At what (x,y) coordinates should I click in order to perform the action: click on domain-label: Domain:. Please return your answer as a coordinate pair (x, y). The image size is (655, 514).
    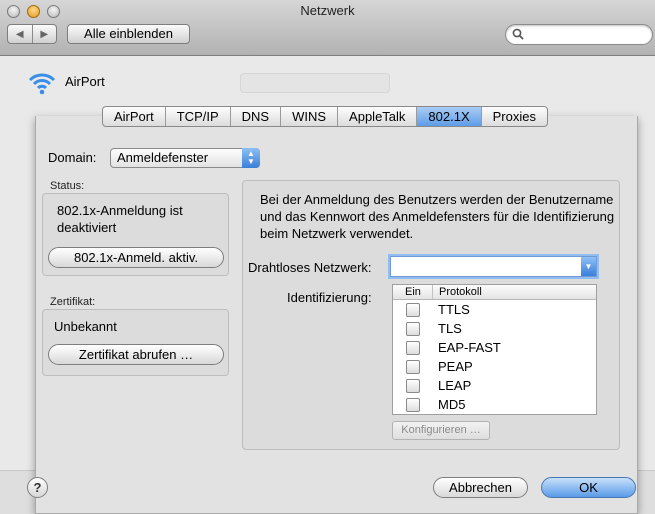
    Looking at the image, I should click on (72, 157).